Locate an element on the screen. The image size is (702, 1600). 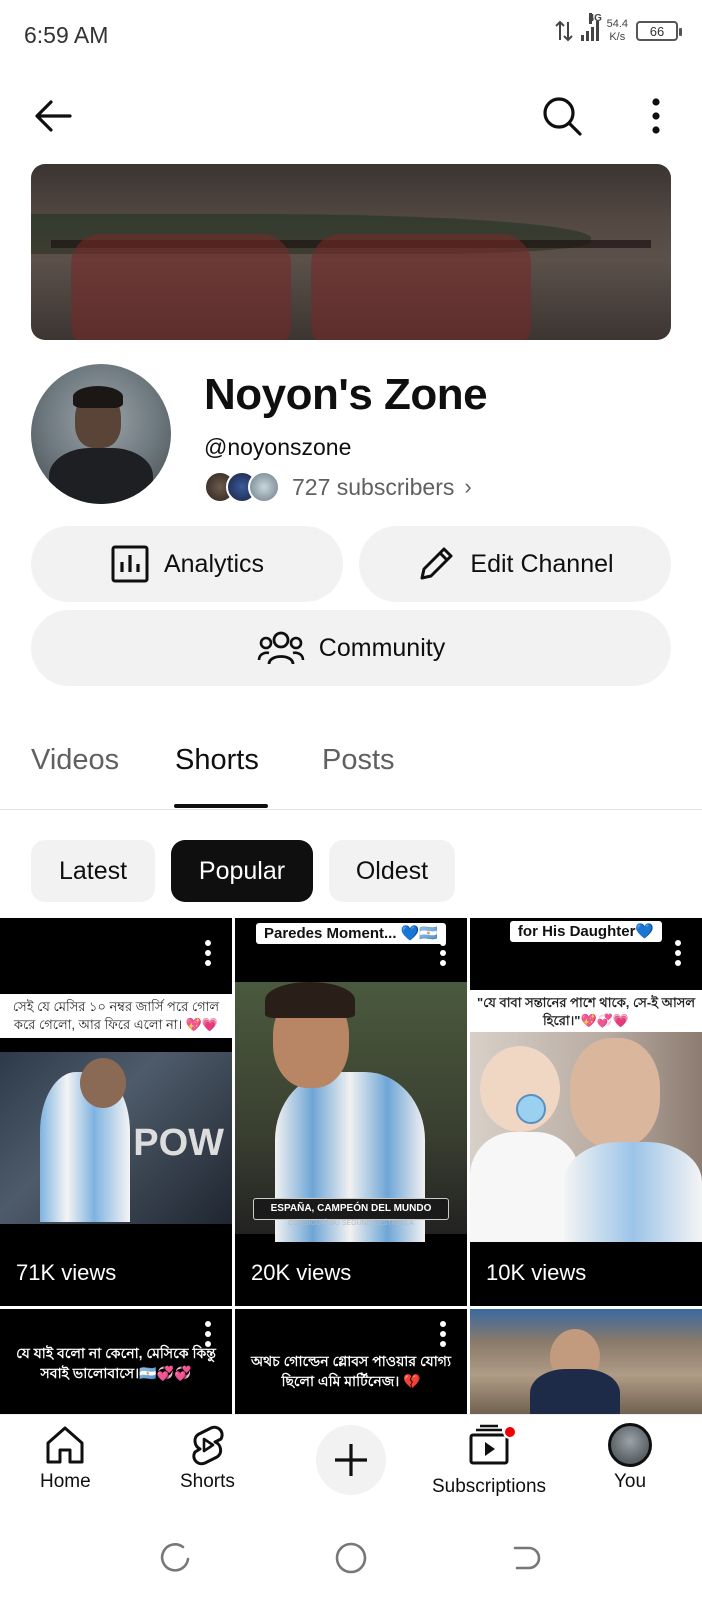
back-gesture-icon is located at coordinates (527, 1558).